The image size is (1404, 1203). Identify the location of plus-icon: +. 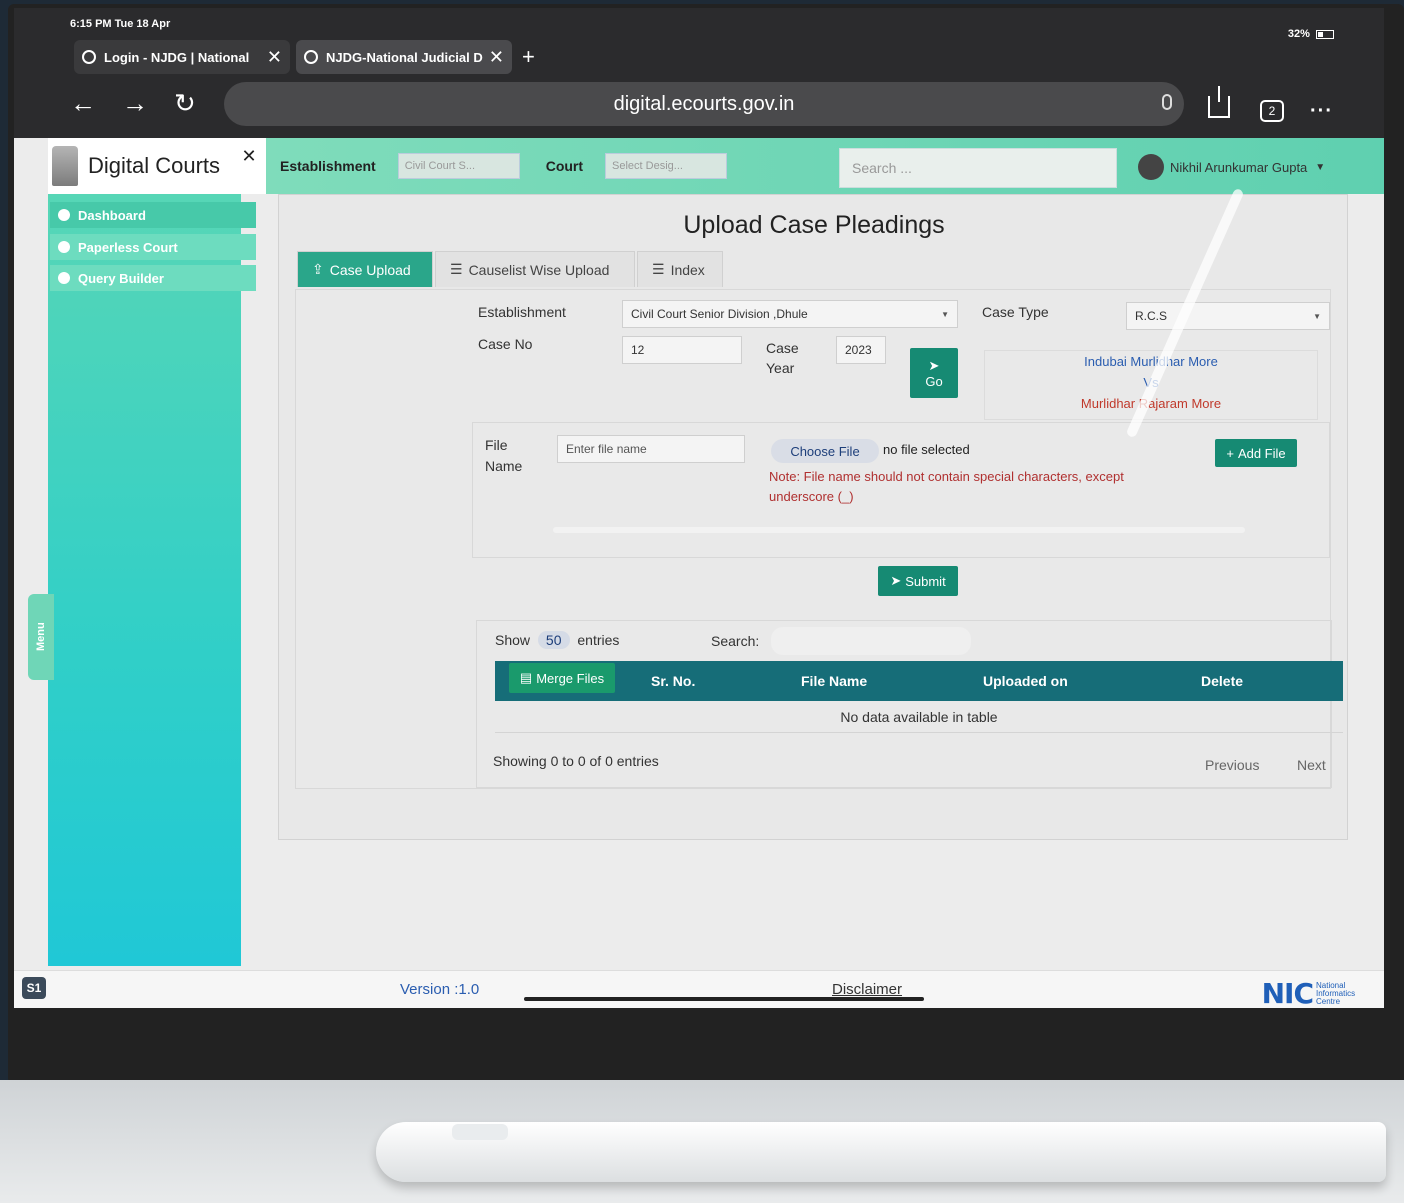
(1230, 453).